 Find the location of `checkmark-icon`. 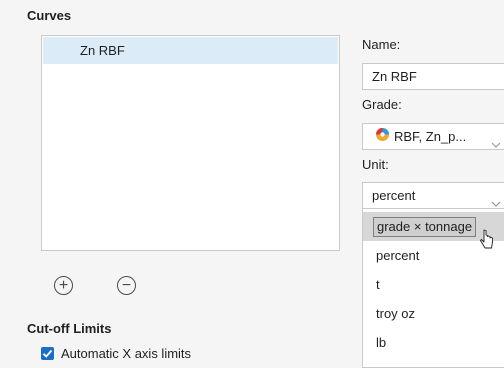

checkmark-icon is located at coordinates (47, 353).